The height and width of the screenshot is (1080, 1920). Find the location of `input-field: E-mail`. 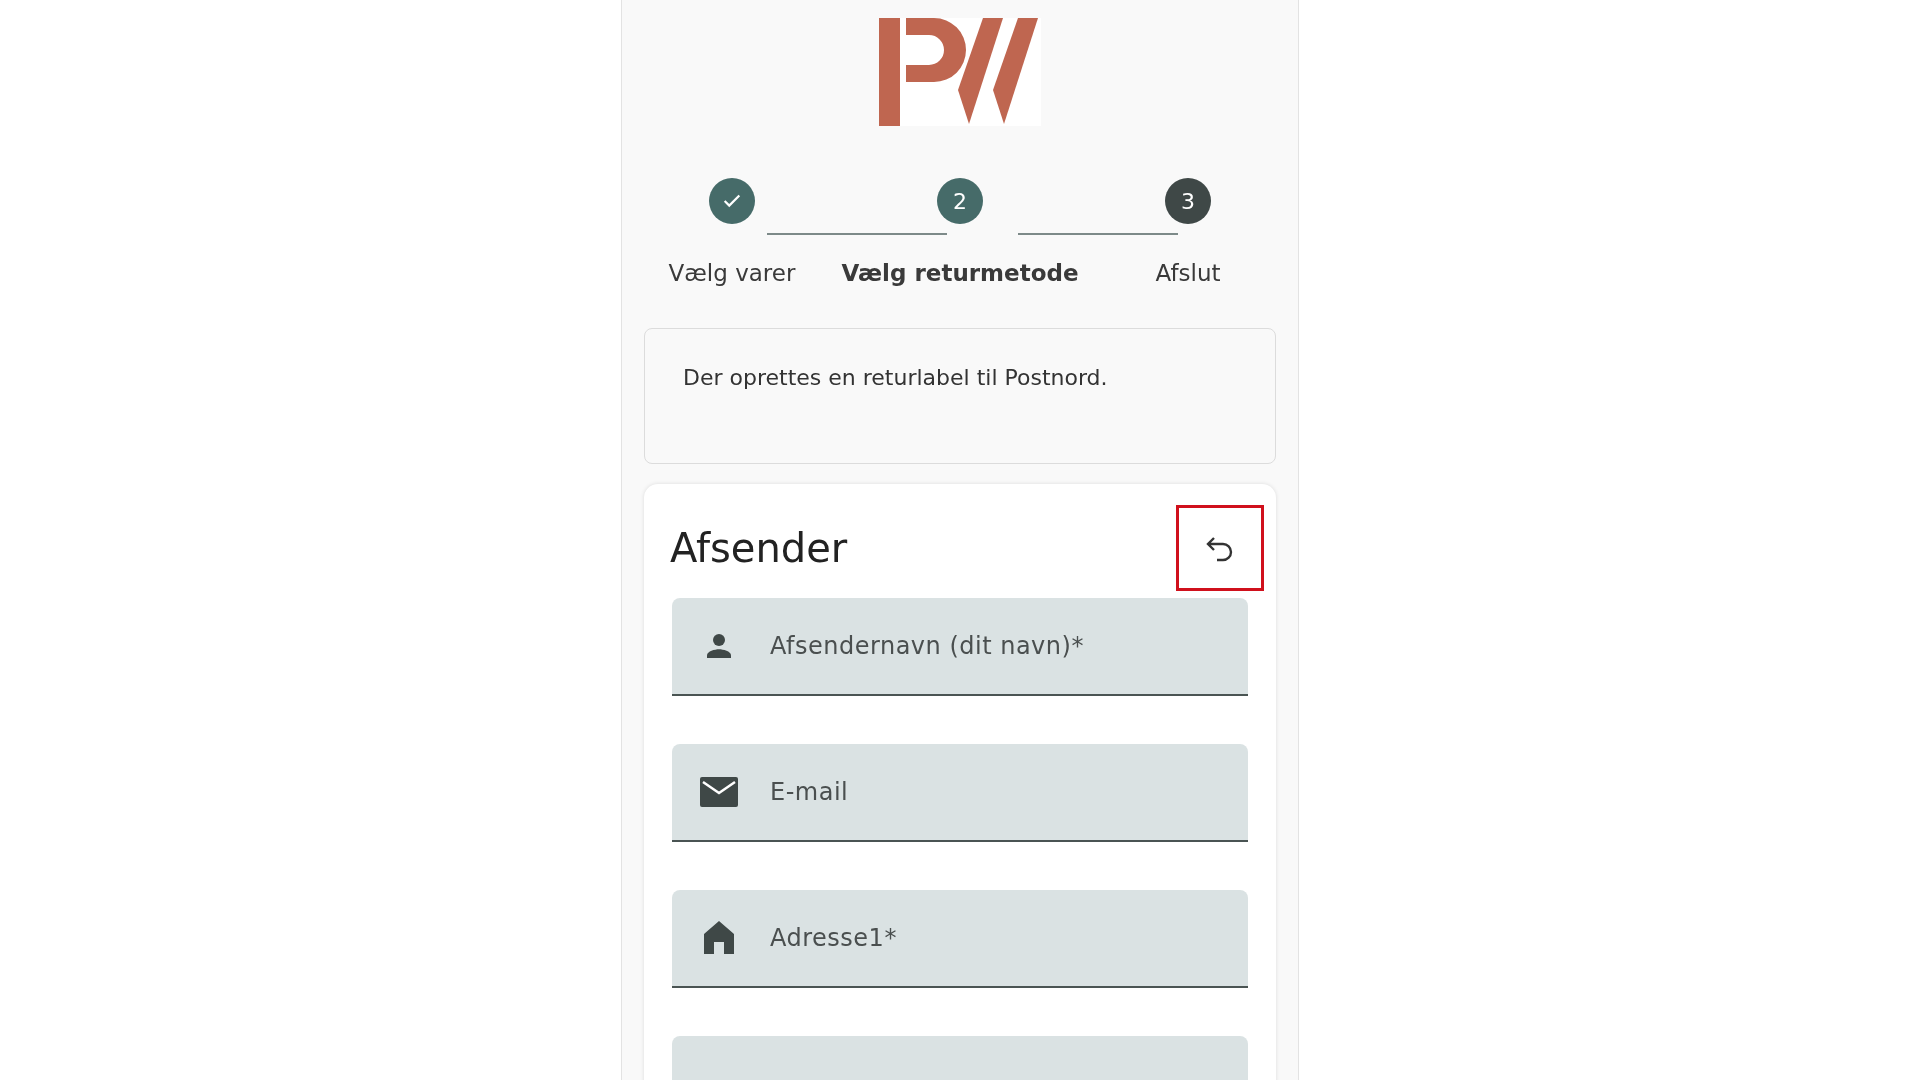

input-field: E-mail is located at coordinates (960, 793).